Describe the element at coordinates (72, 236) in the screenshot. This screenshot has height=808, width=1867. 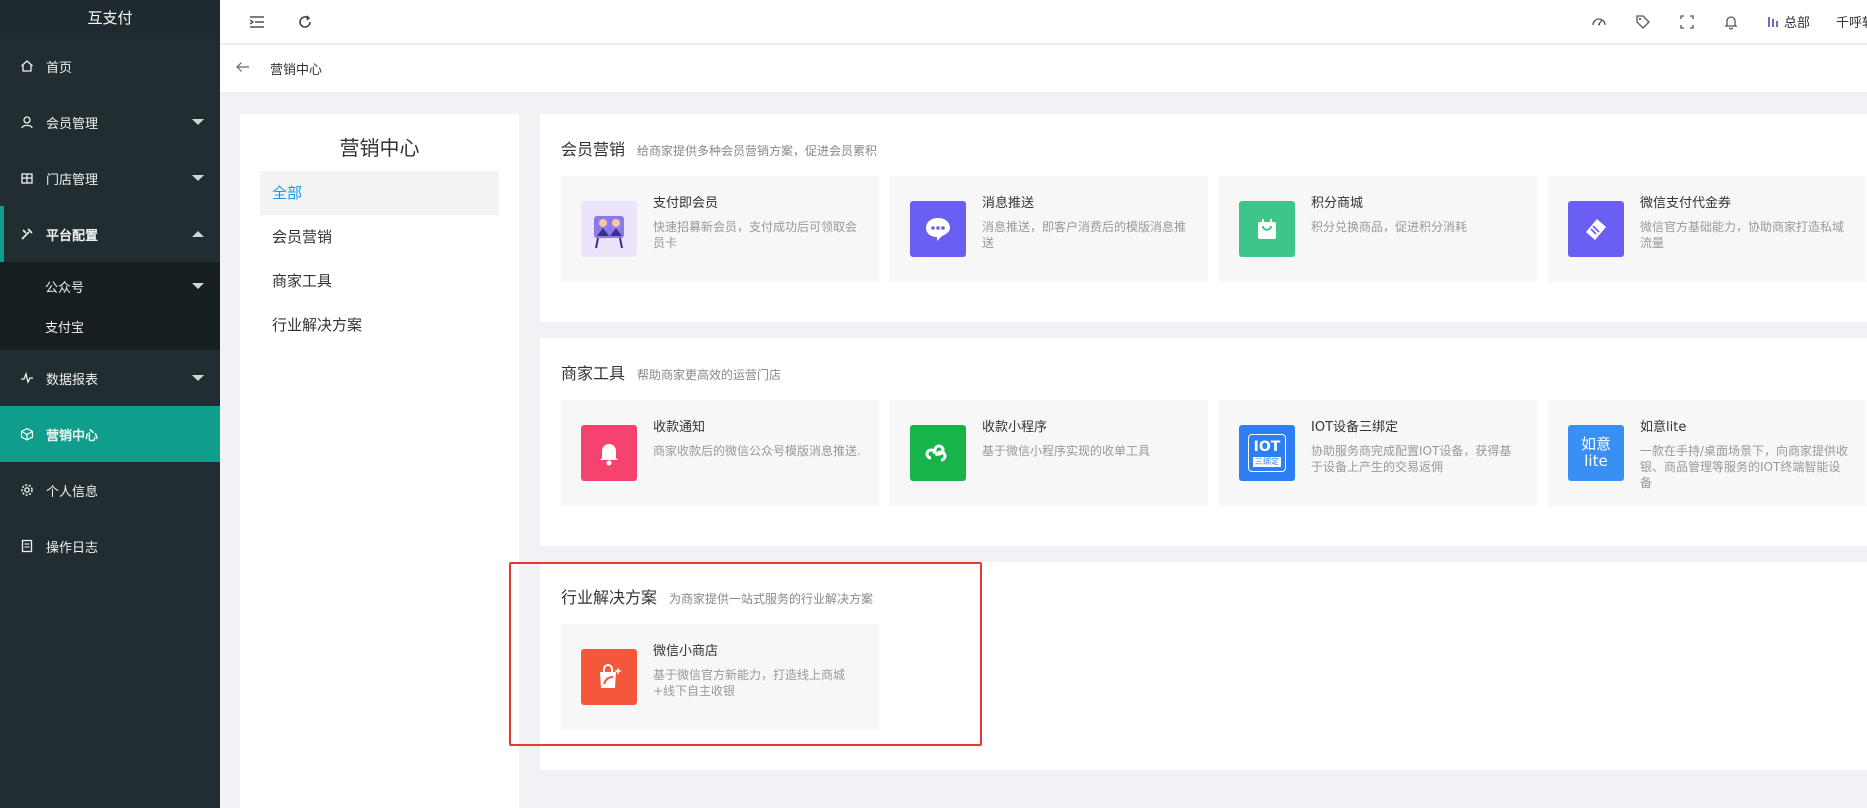
I see `sidebar-item-label: 平台配置` at that location.